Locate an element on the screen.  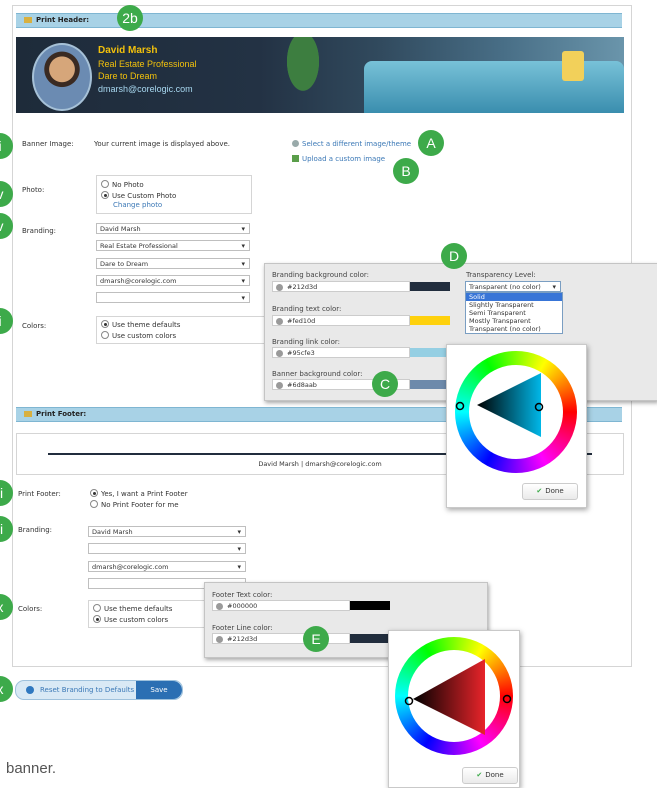
done-button-footer-label: Done is located at coordinates (494, 775).